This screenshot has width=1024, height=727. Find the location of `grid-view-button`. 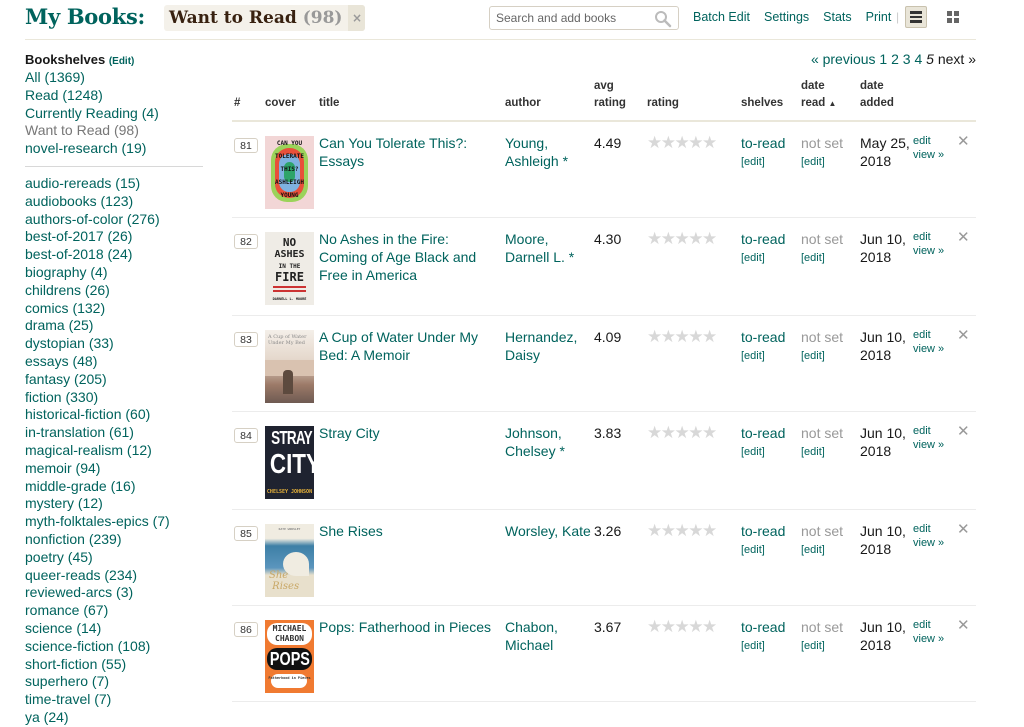

grid-view-button is located at coordinates (953, 17).